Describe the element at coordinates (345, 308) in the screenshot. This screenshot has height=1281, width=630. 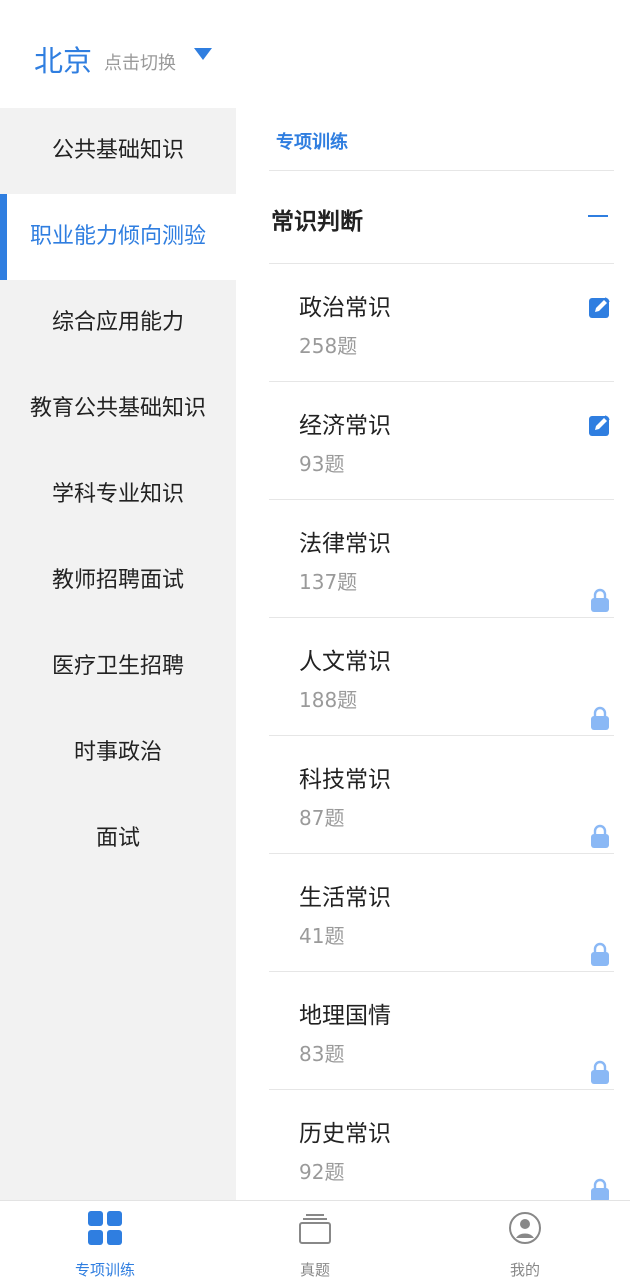
I see `item-name: 政治常识` at that location.